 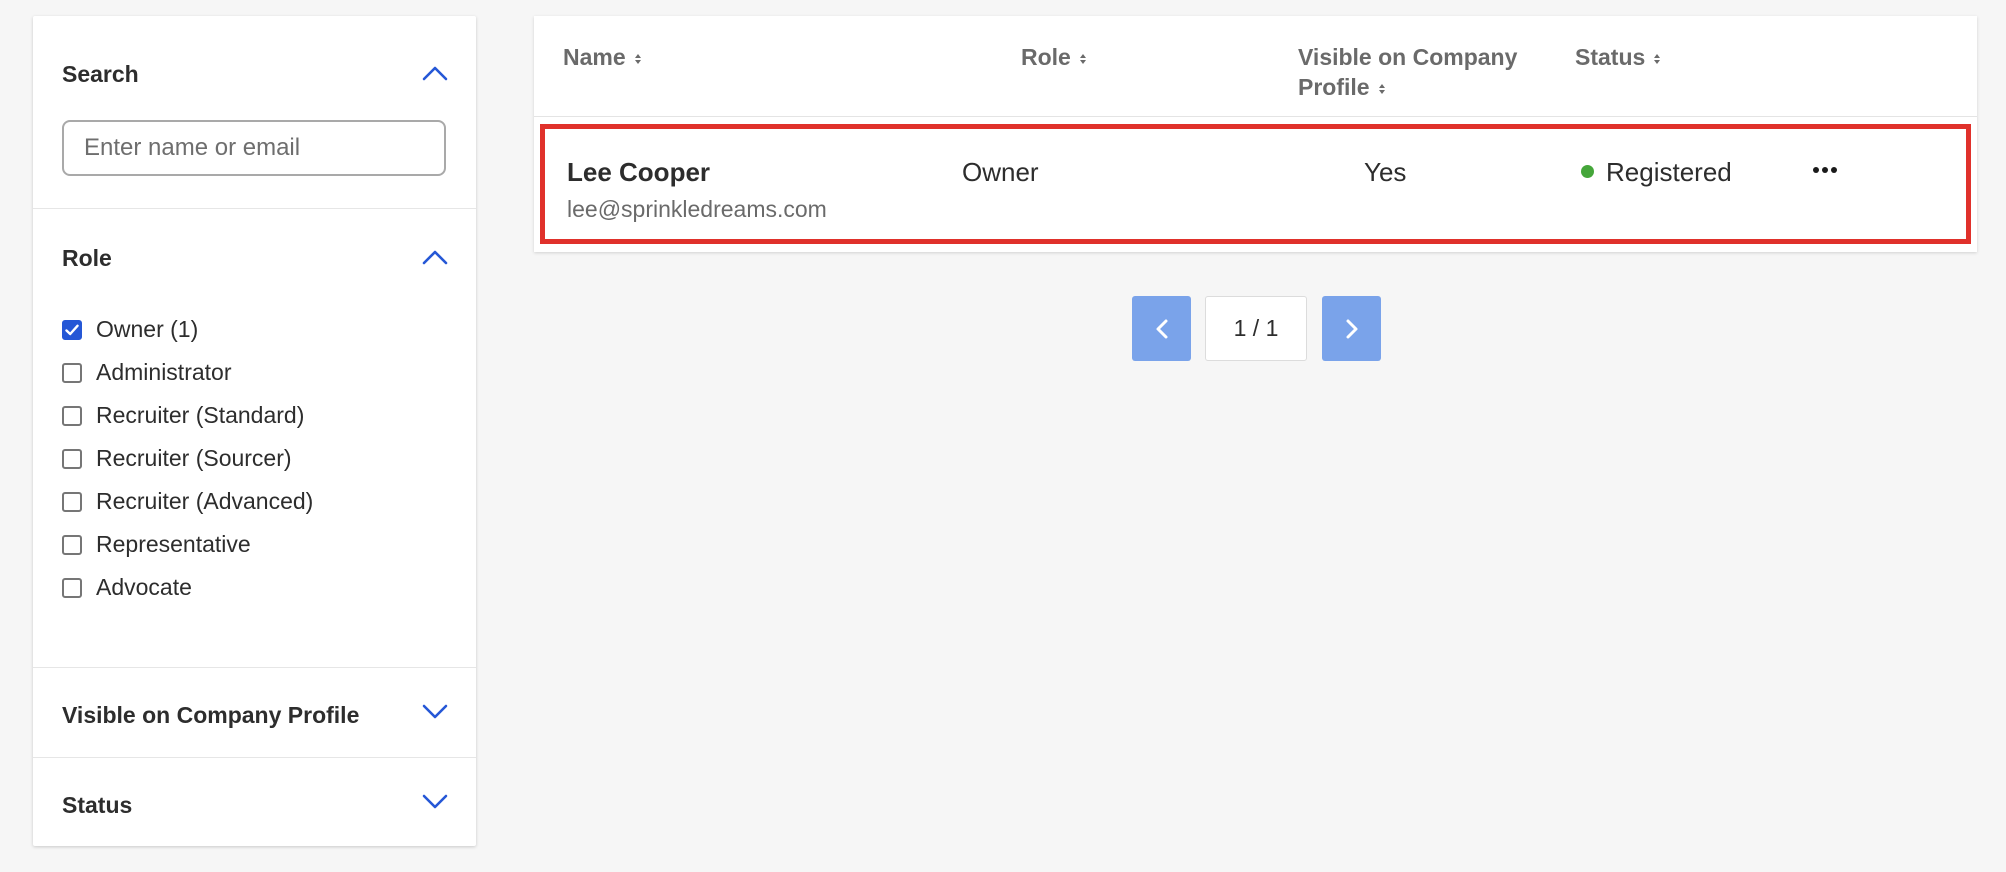 What do you see at coordinates (1408, 57) in the screenshot?
I see `column-header-label: Visible on Company` at bounding box center [1408, 57].